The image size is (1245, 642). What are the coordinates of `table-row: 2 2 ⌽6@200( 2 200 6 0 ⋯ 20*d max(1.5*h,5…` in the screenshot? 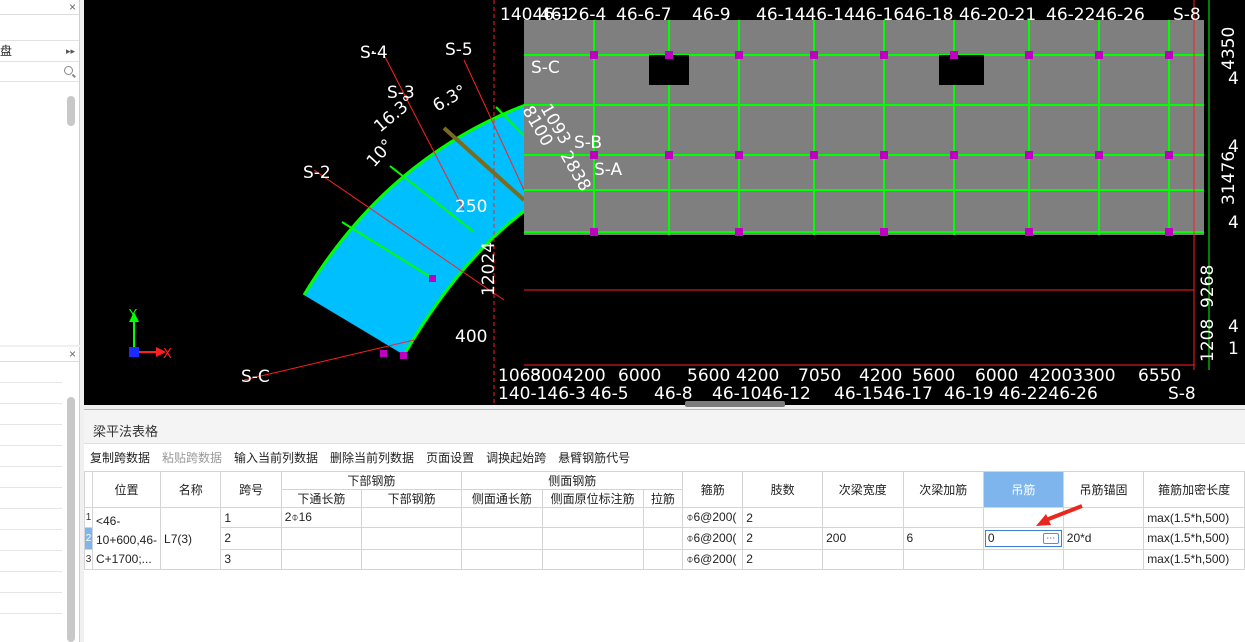 It's located at (664, 538).